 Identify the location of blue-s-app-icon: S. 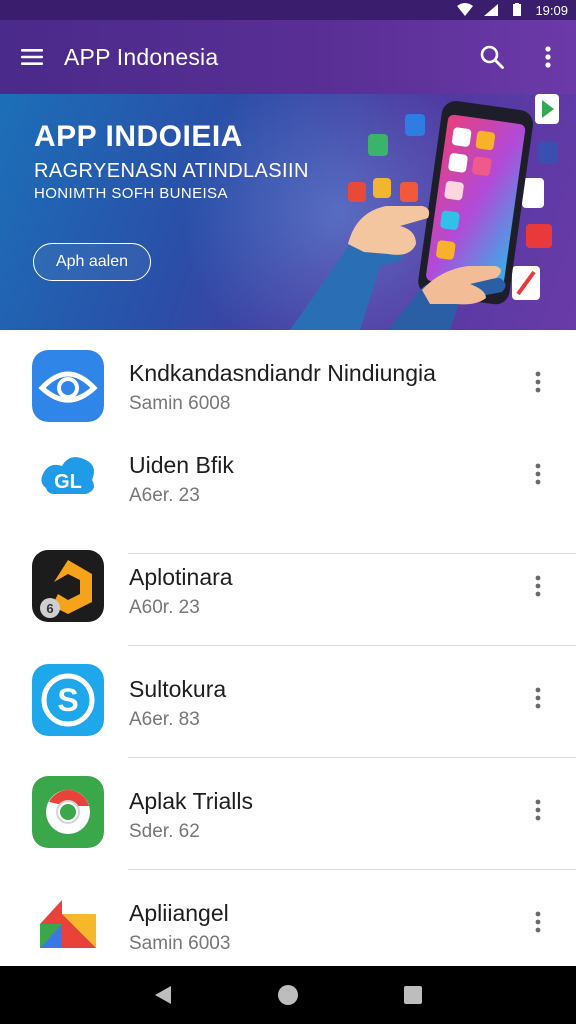
(68, 700).